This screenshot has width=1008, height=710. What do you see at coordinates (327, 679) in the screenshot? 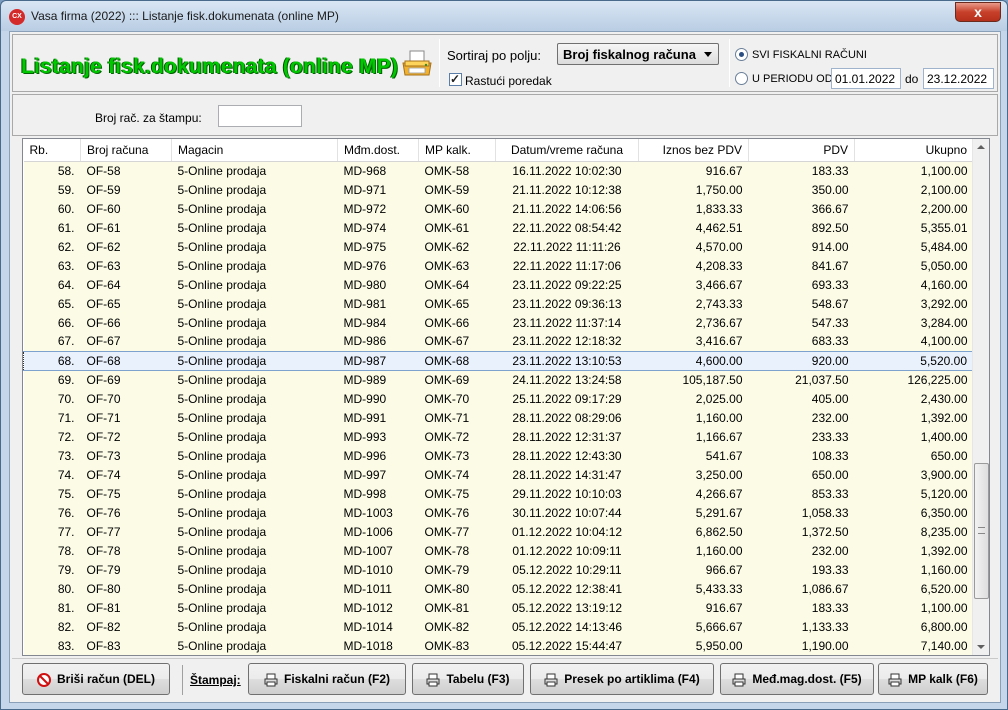
I see `print-fiscal-receipt-button: Fiskalni račun (F2)` at bounding box center [327, 679].